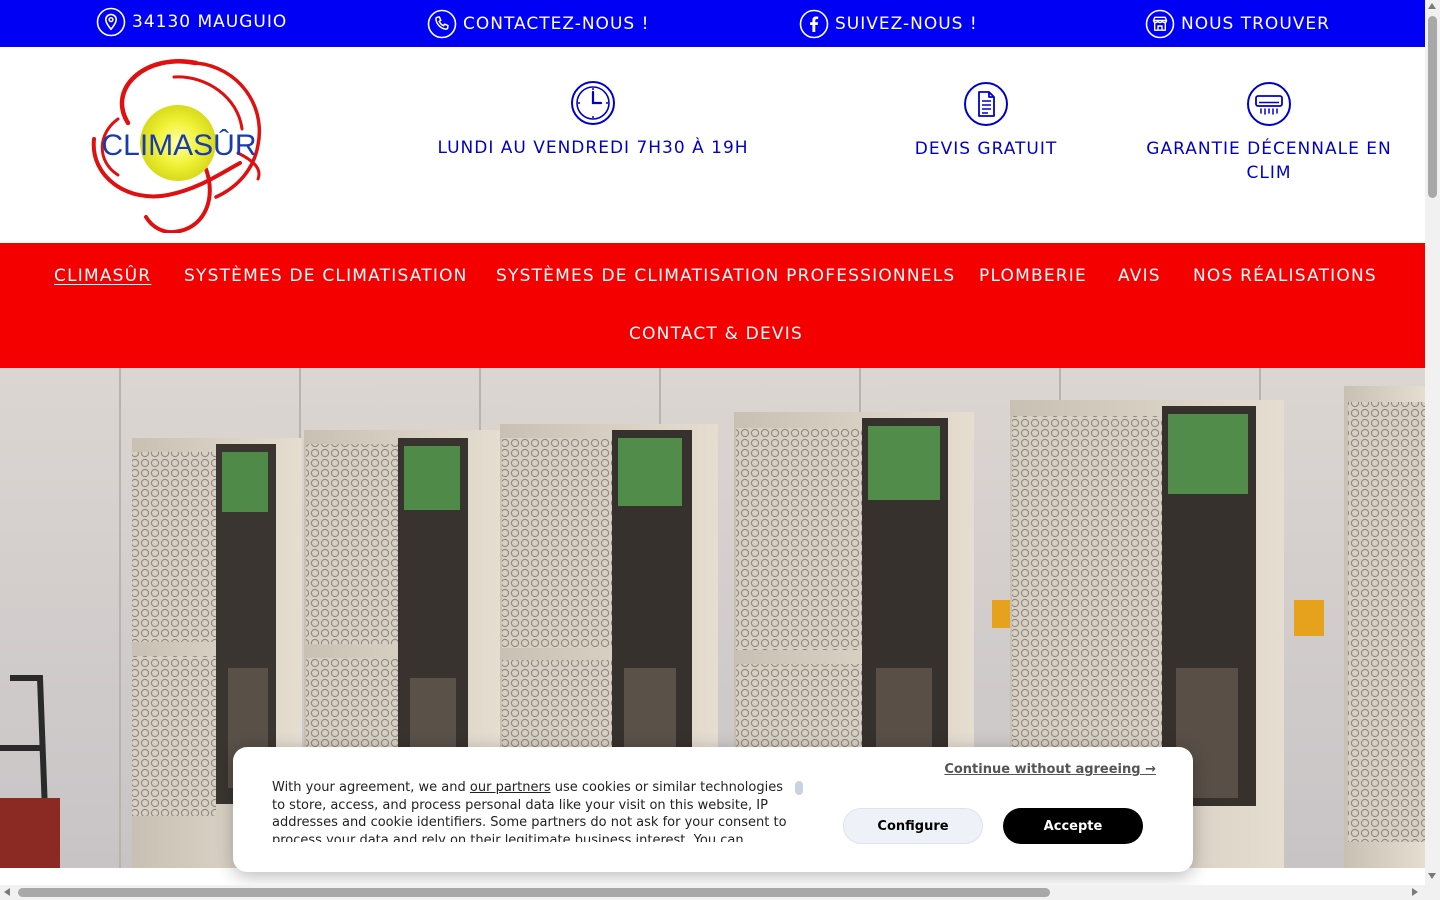  Describe the element at coordinates (1033, 276) in the screenshot. I see `nav-item-plumbing: PLOMBERIE` at that location.